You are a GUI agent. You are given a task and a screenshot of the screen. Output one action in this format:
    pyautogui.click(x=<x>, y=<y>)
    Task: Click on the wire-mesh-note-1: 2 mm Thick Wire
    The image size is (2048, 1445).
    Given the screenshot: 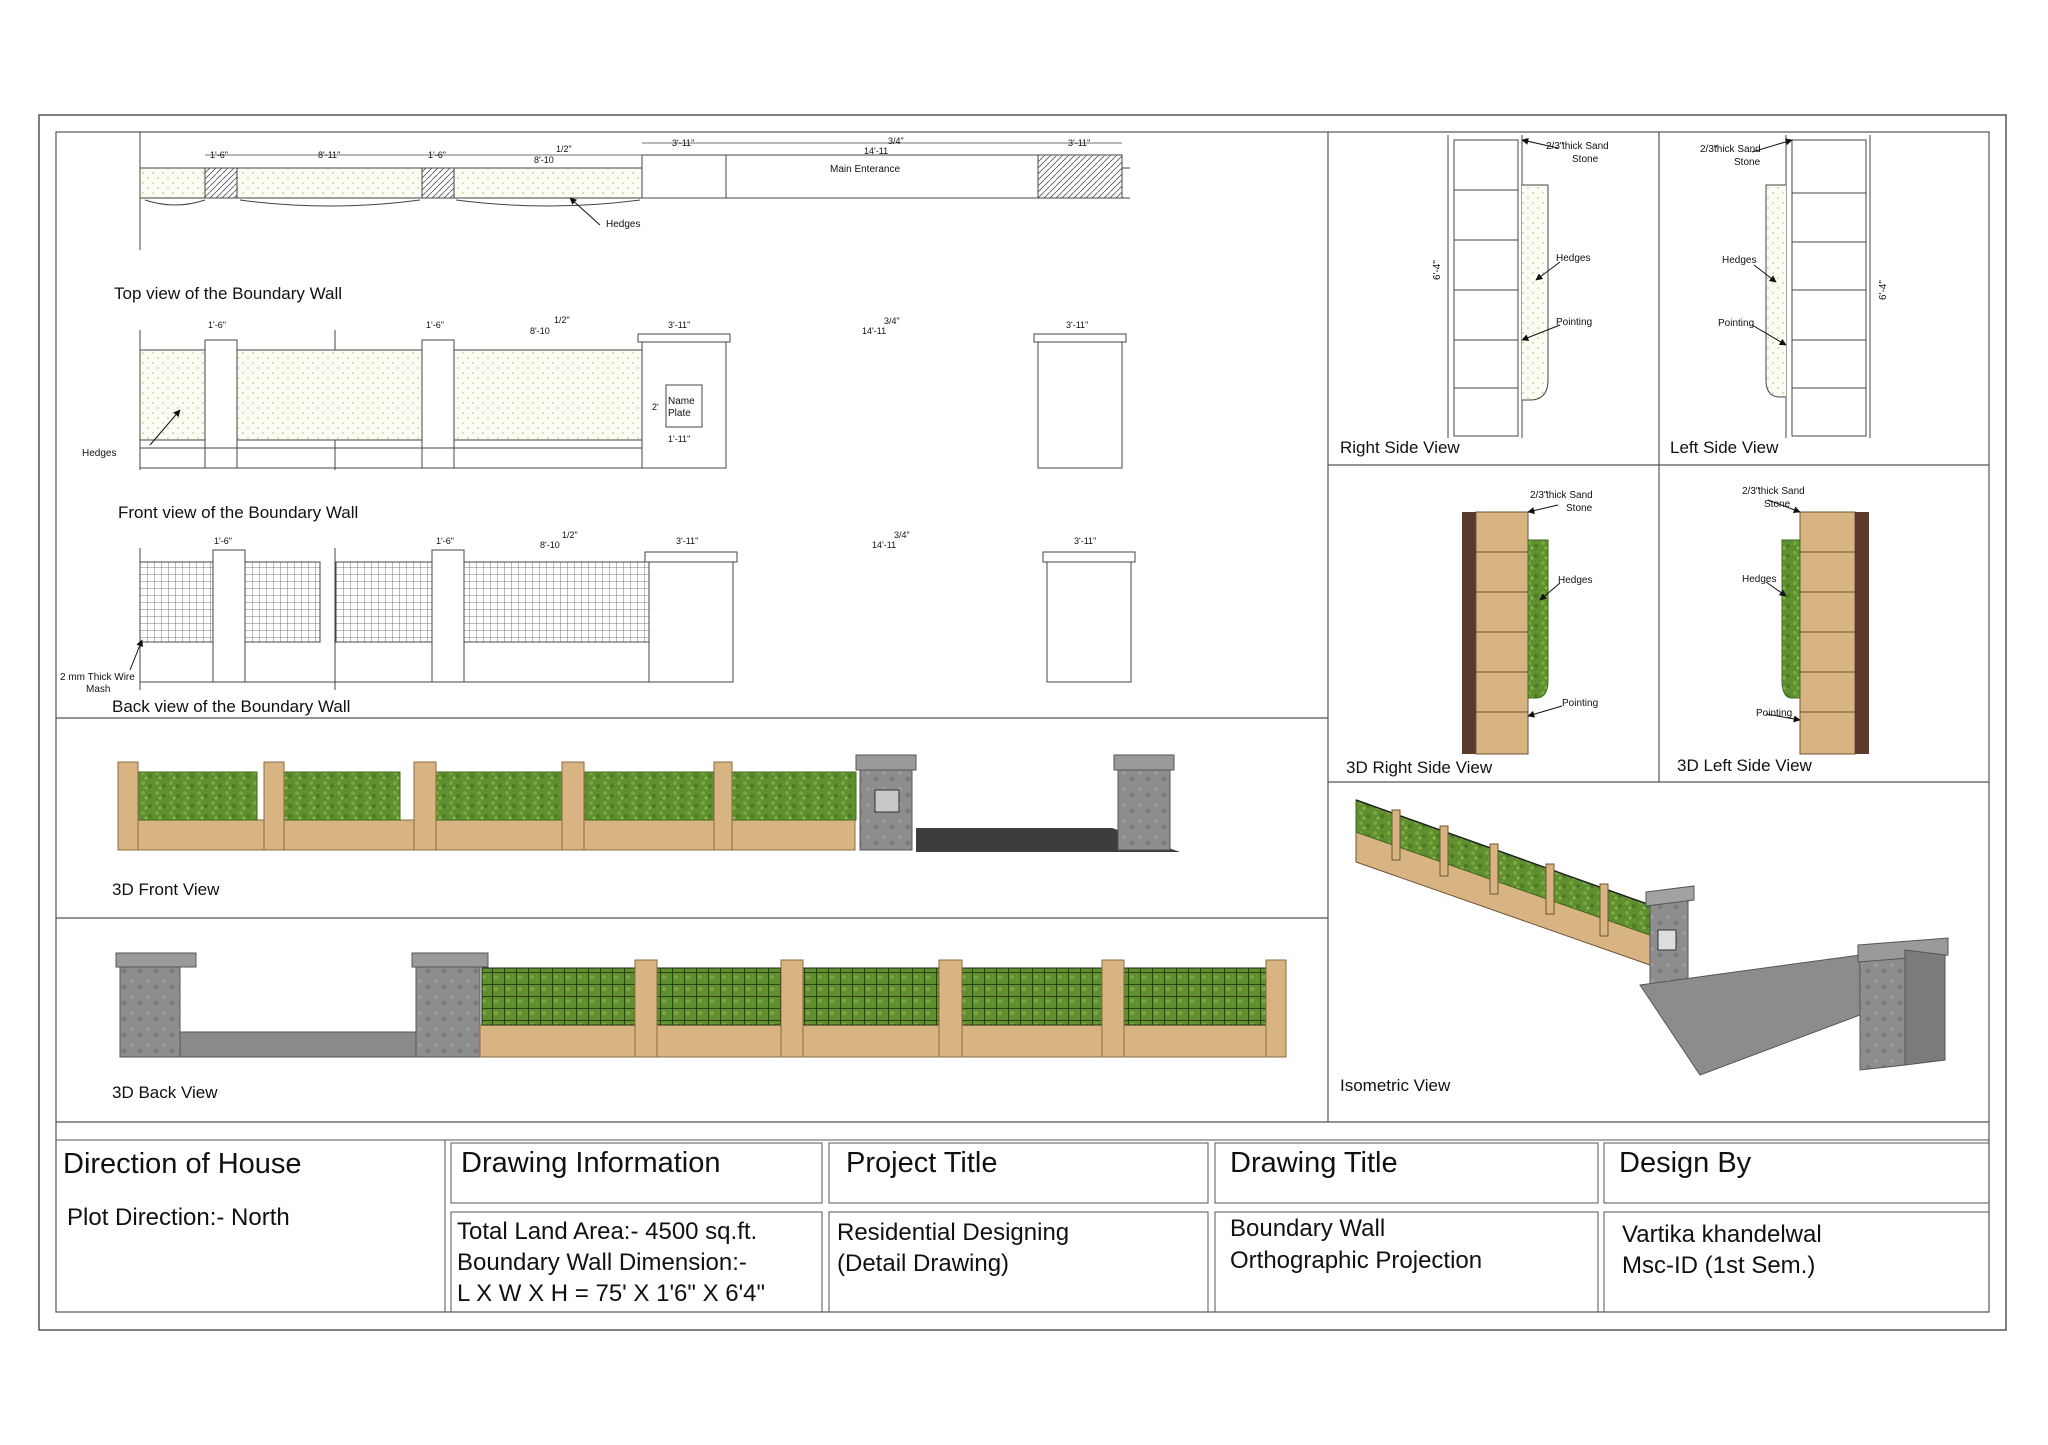 What is the action you would take?
    pyautogui.click(x=97, y=677)
    